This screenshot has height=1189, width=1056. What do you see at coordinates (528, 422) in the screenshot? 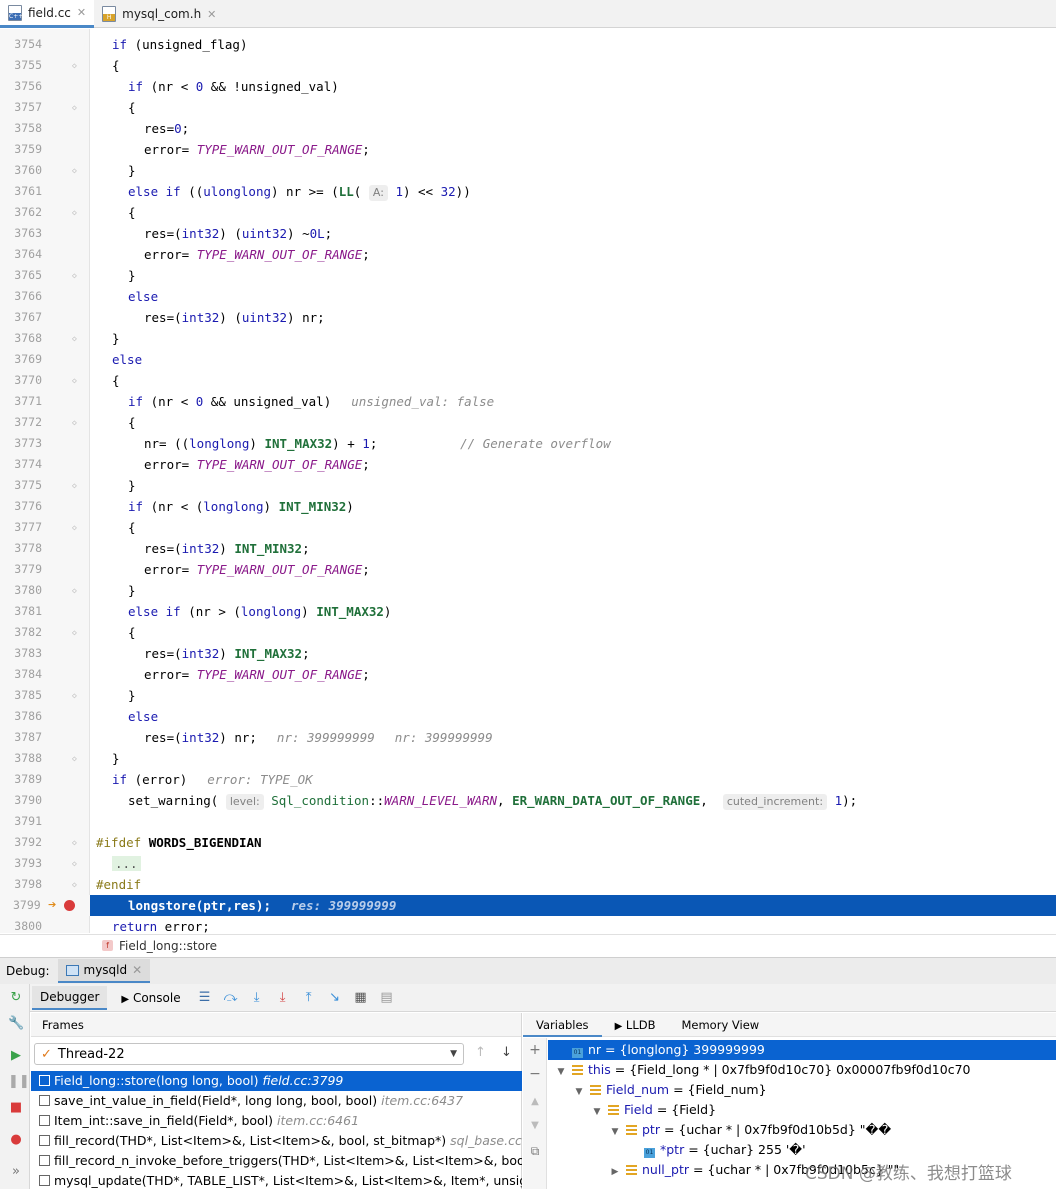
I see `code-line: 3772 ◇ {` at bounding box center [528, 422].